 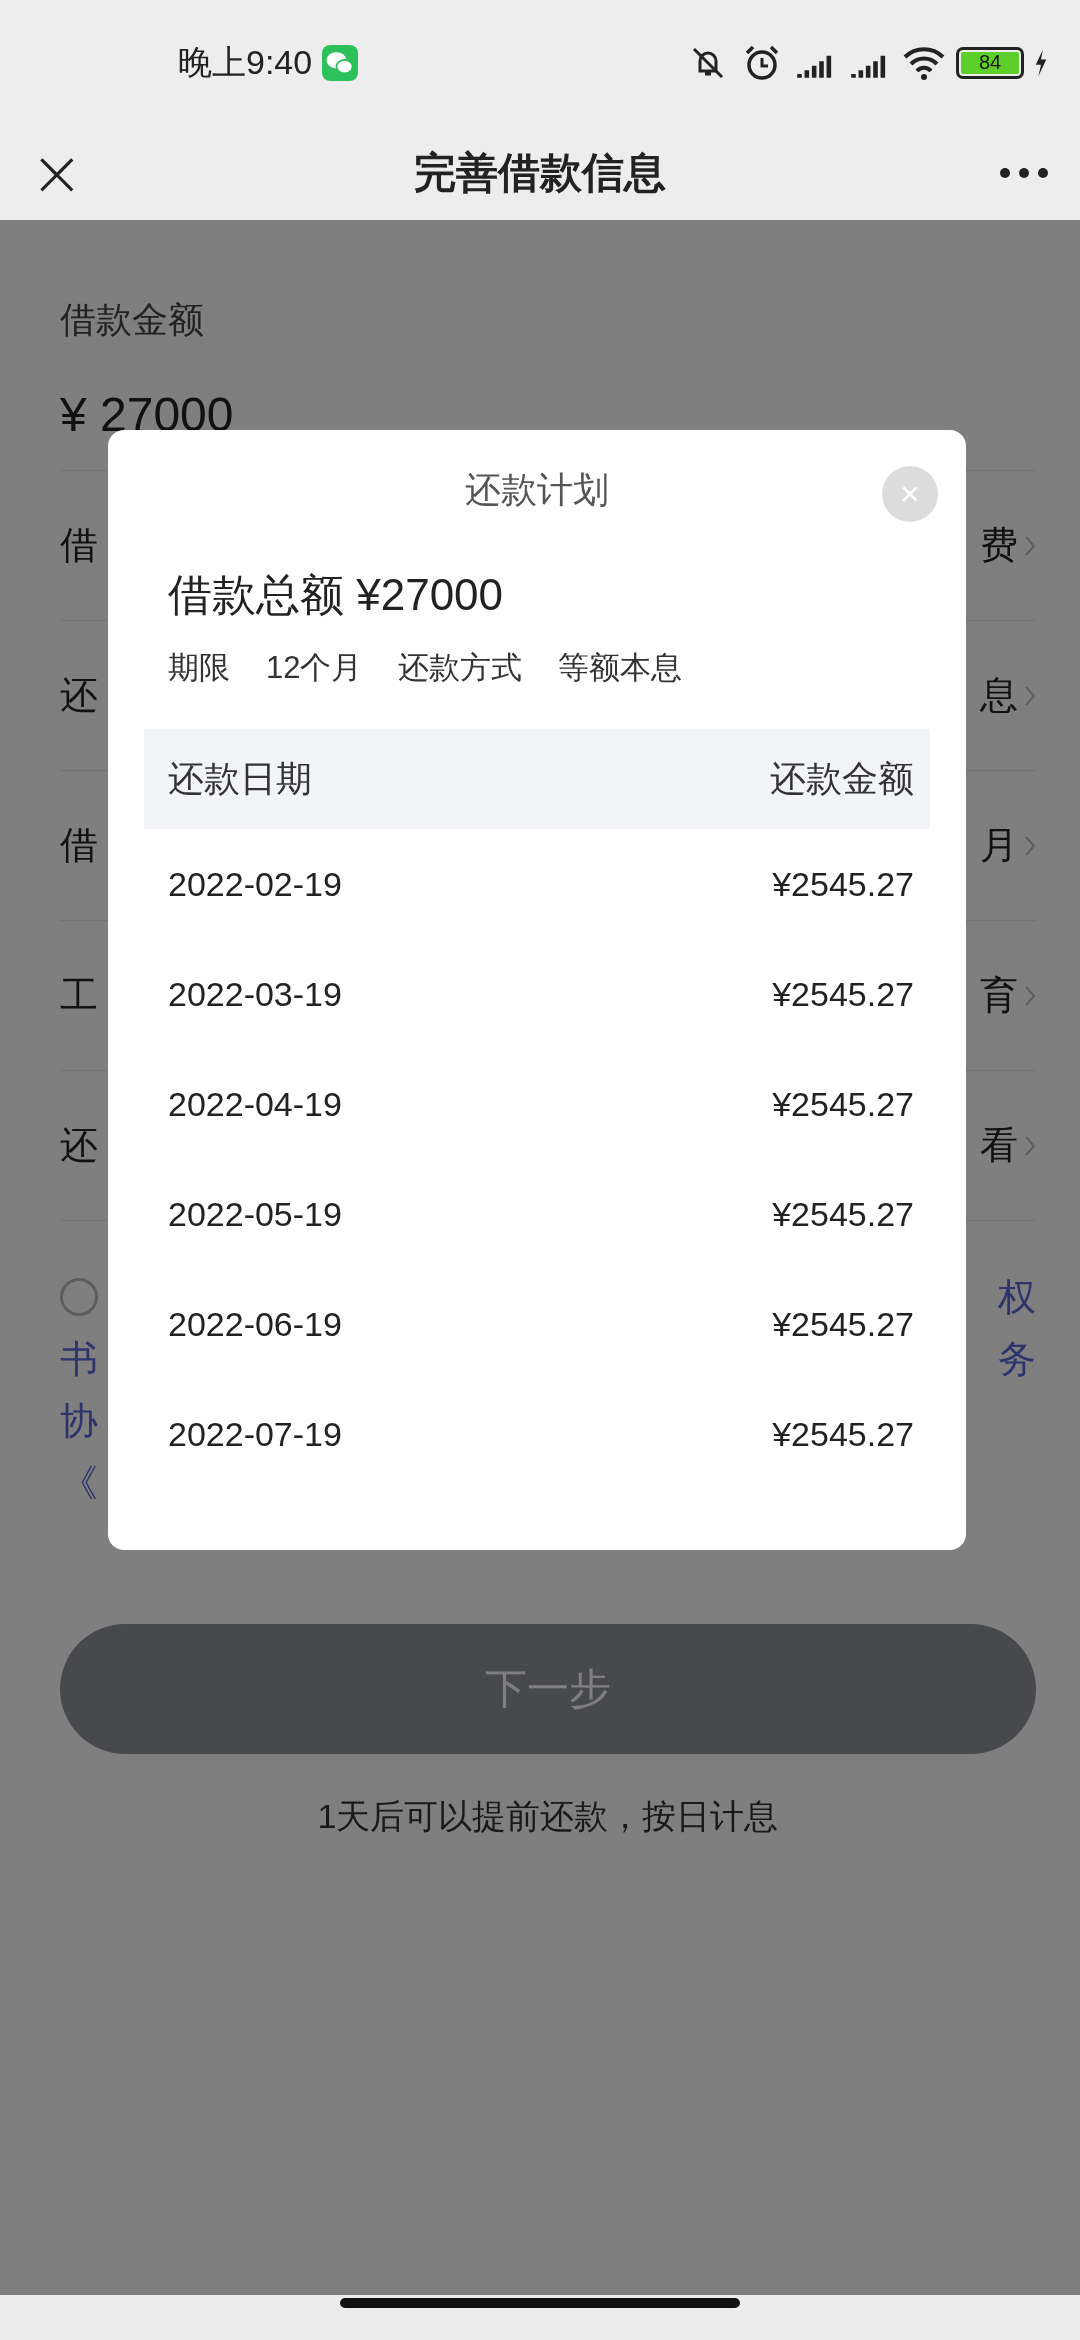 I want to click on term-text: 等额本息, so click(x=620, y=668).